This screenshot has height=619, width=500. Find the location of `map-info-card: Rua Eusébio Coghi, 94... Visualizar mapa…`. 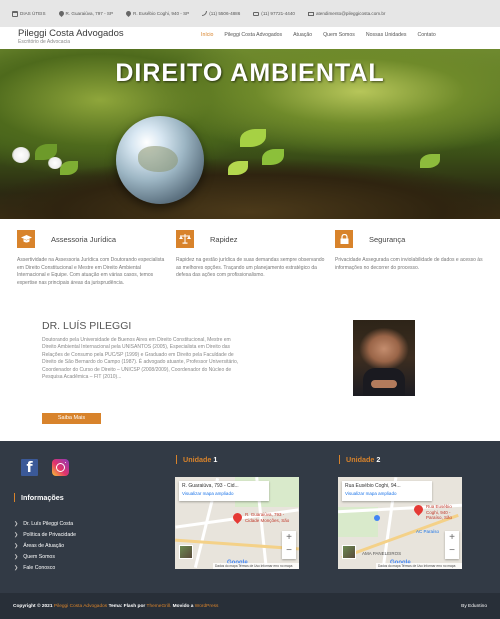

map-info-card: Rua Eusébio Coghi, 94... Visualizar mapa… is located at coordinates (387, 491).